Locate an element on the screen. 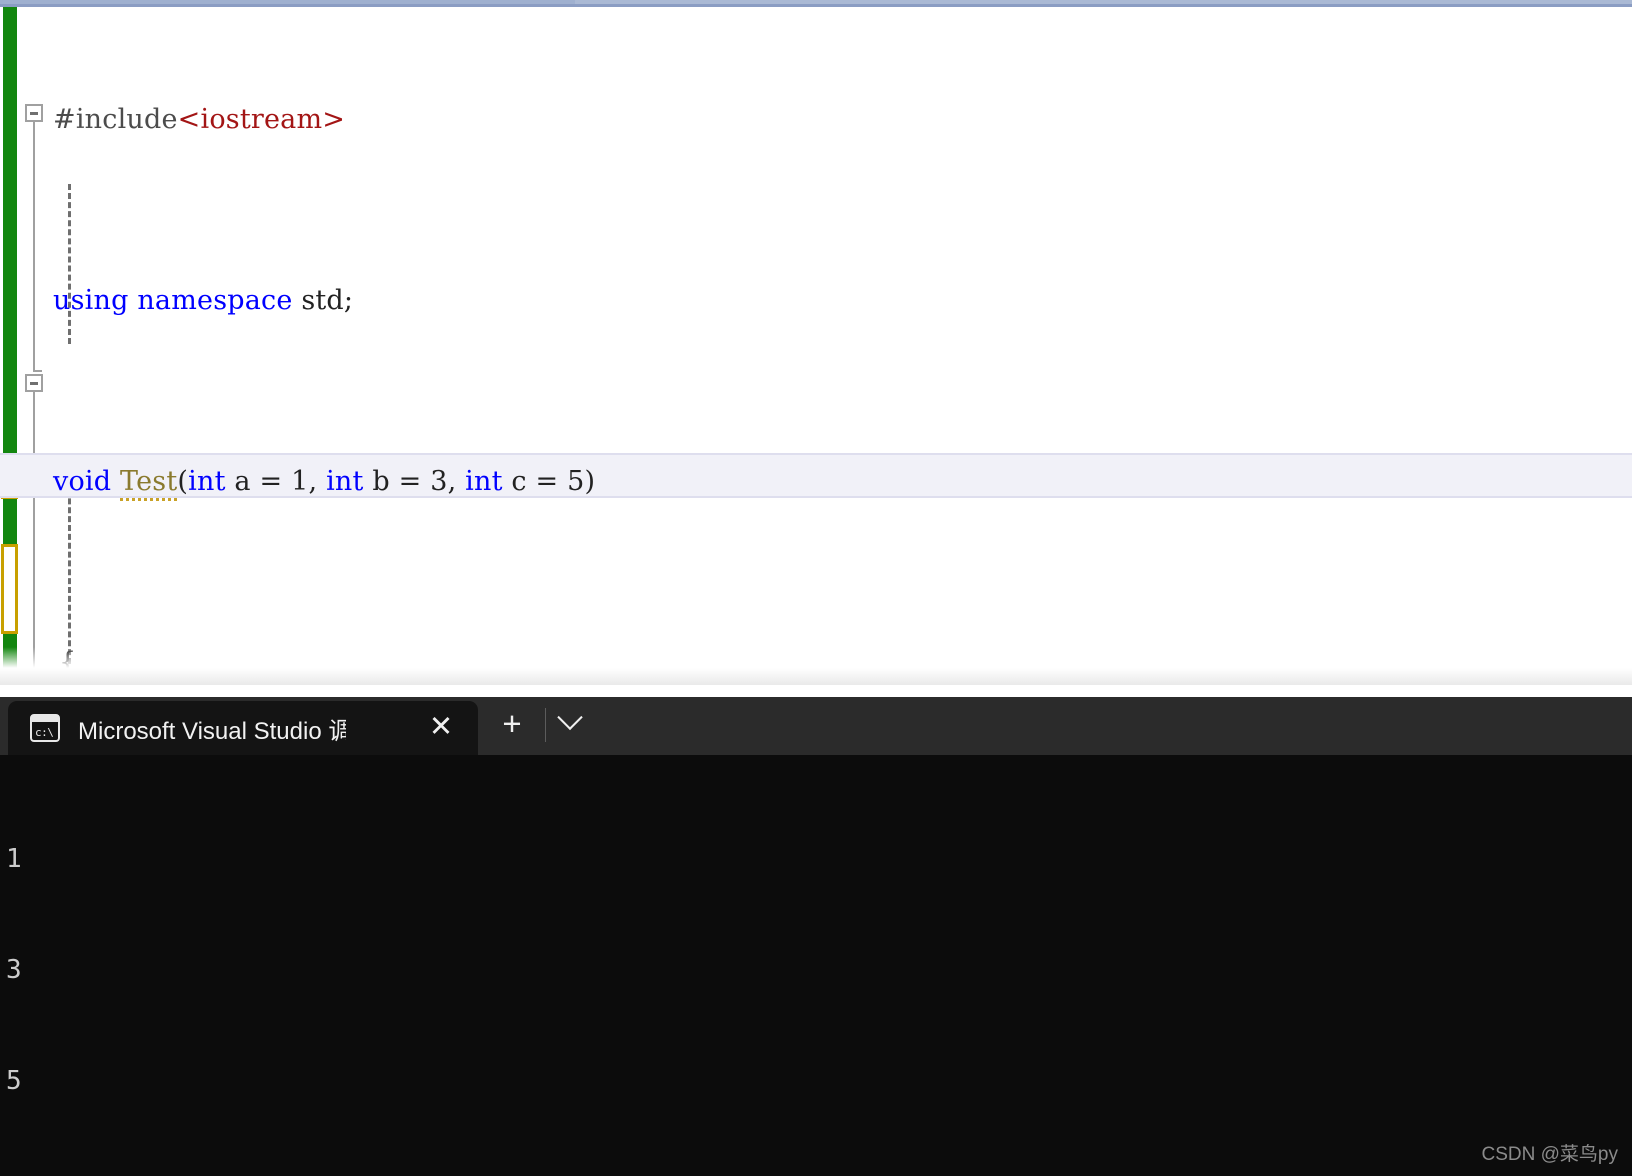 The width and height of the screenshot is (1632, 1176). splitter-segment-right is located at coordinates (1103, 2).